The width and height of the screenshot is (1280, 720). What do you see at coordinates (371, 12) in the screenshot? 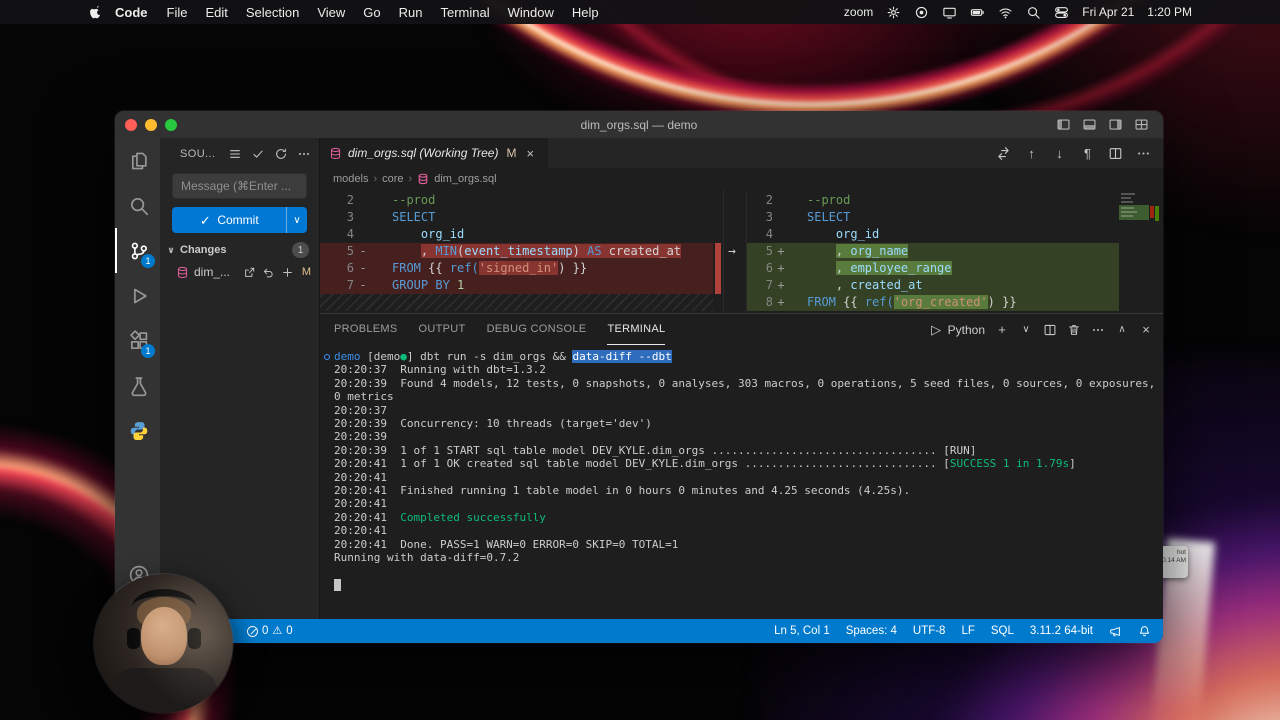
I see `menu-go: Go` at bounding box center [371, 12].